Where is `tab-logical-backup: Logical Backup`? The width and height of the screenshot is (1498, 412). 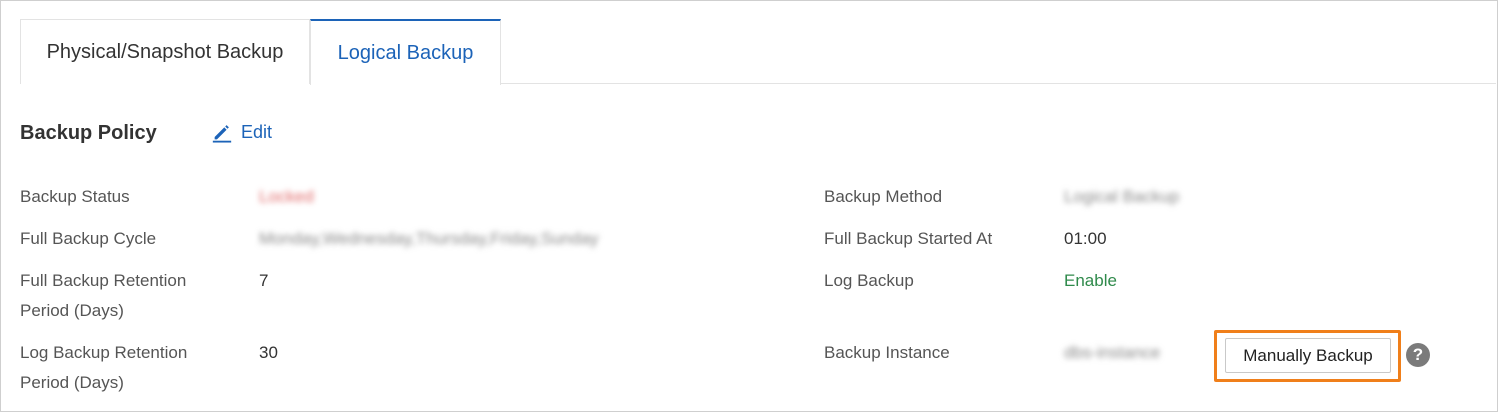
tab-logical-backup: Logical Backup is located at coordinates (405, 52).